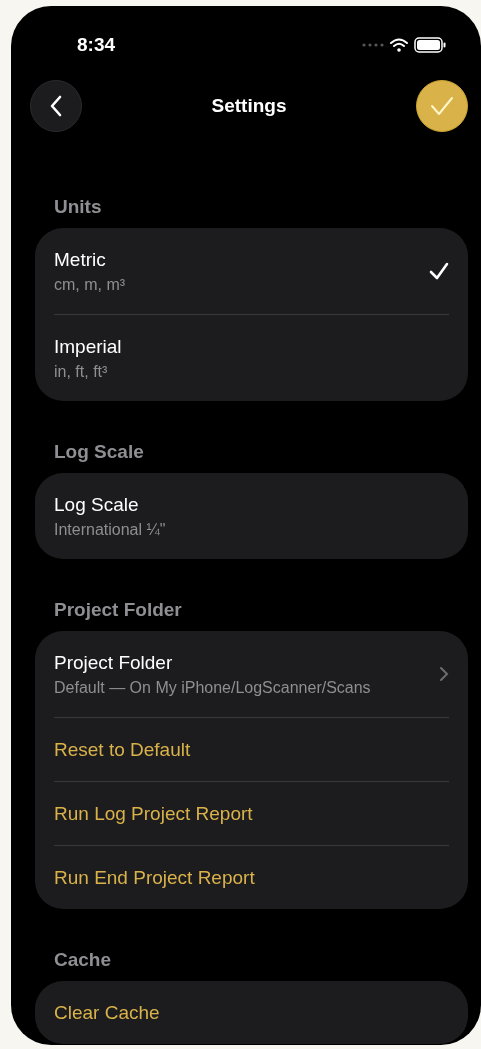 The image size is (481, 1049). What do you see at coordinates (118, 610) in the screenshot?
I see `section-header: Project Folder` at bounding box center [118, 610].